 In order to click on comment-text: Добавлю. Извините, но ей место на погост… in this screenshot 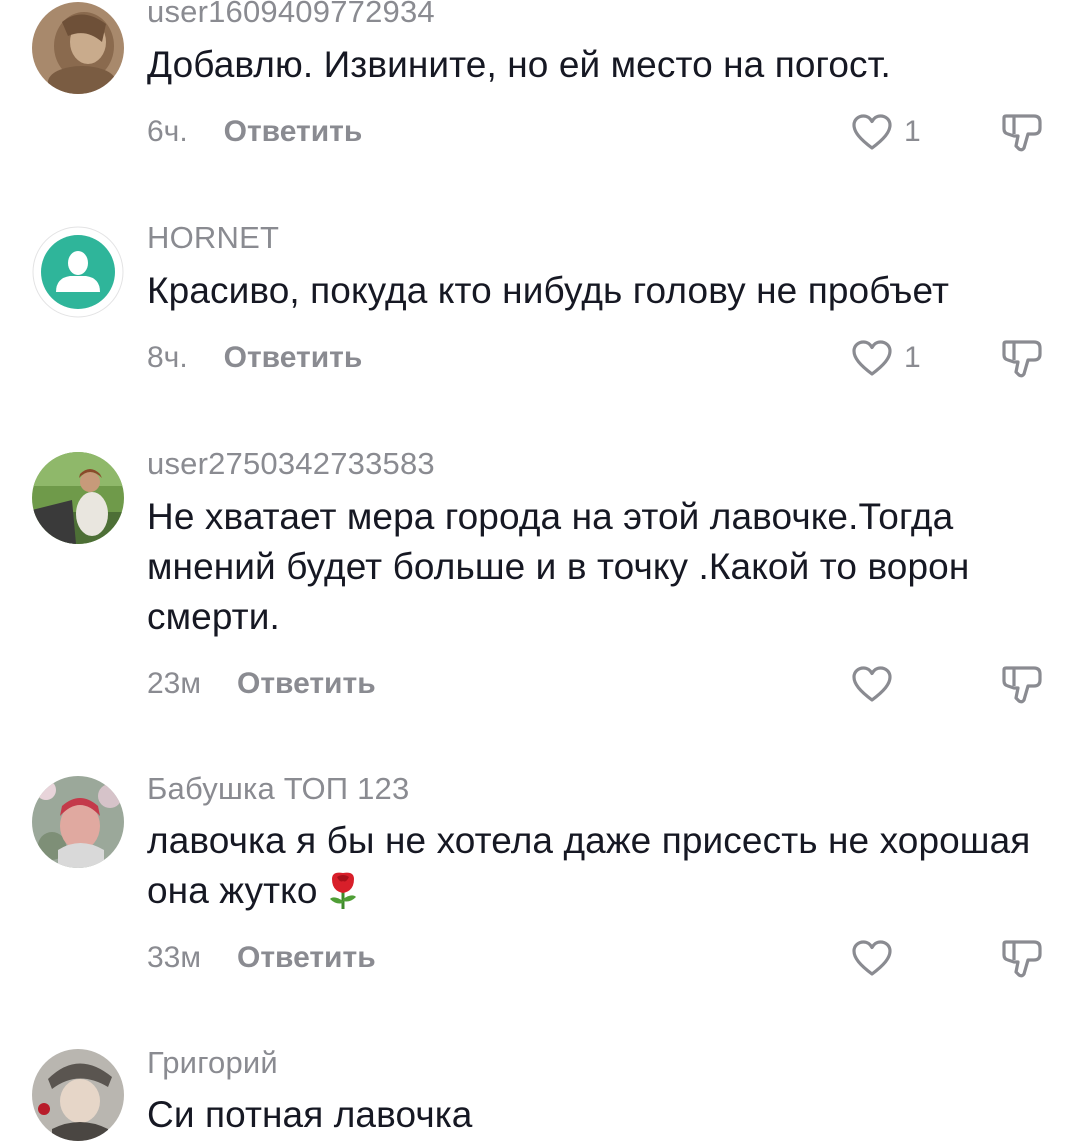, I will do `click(519, 64)`.